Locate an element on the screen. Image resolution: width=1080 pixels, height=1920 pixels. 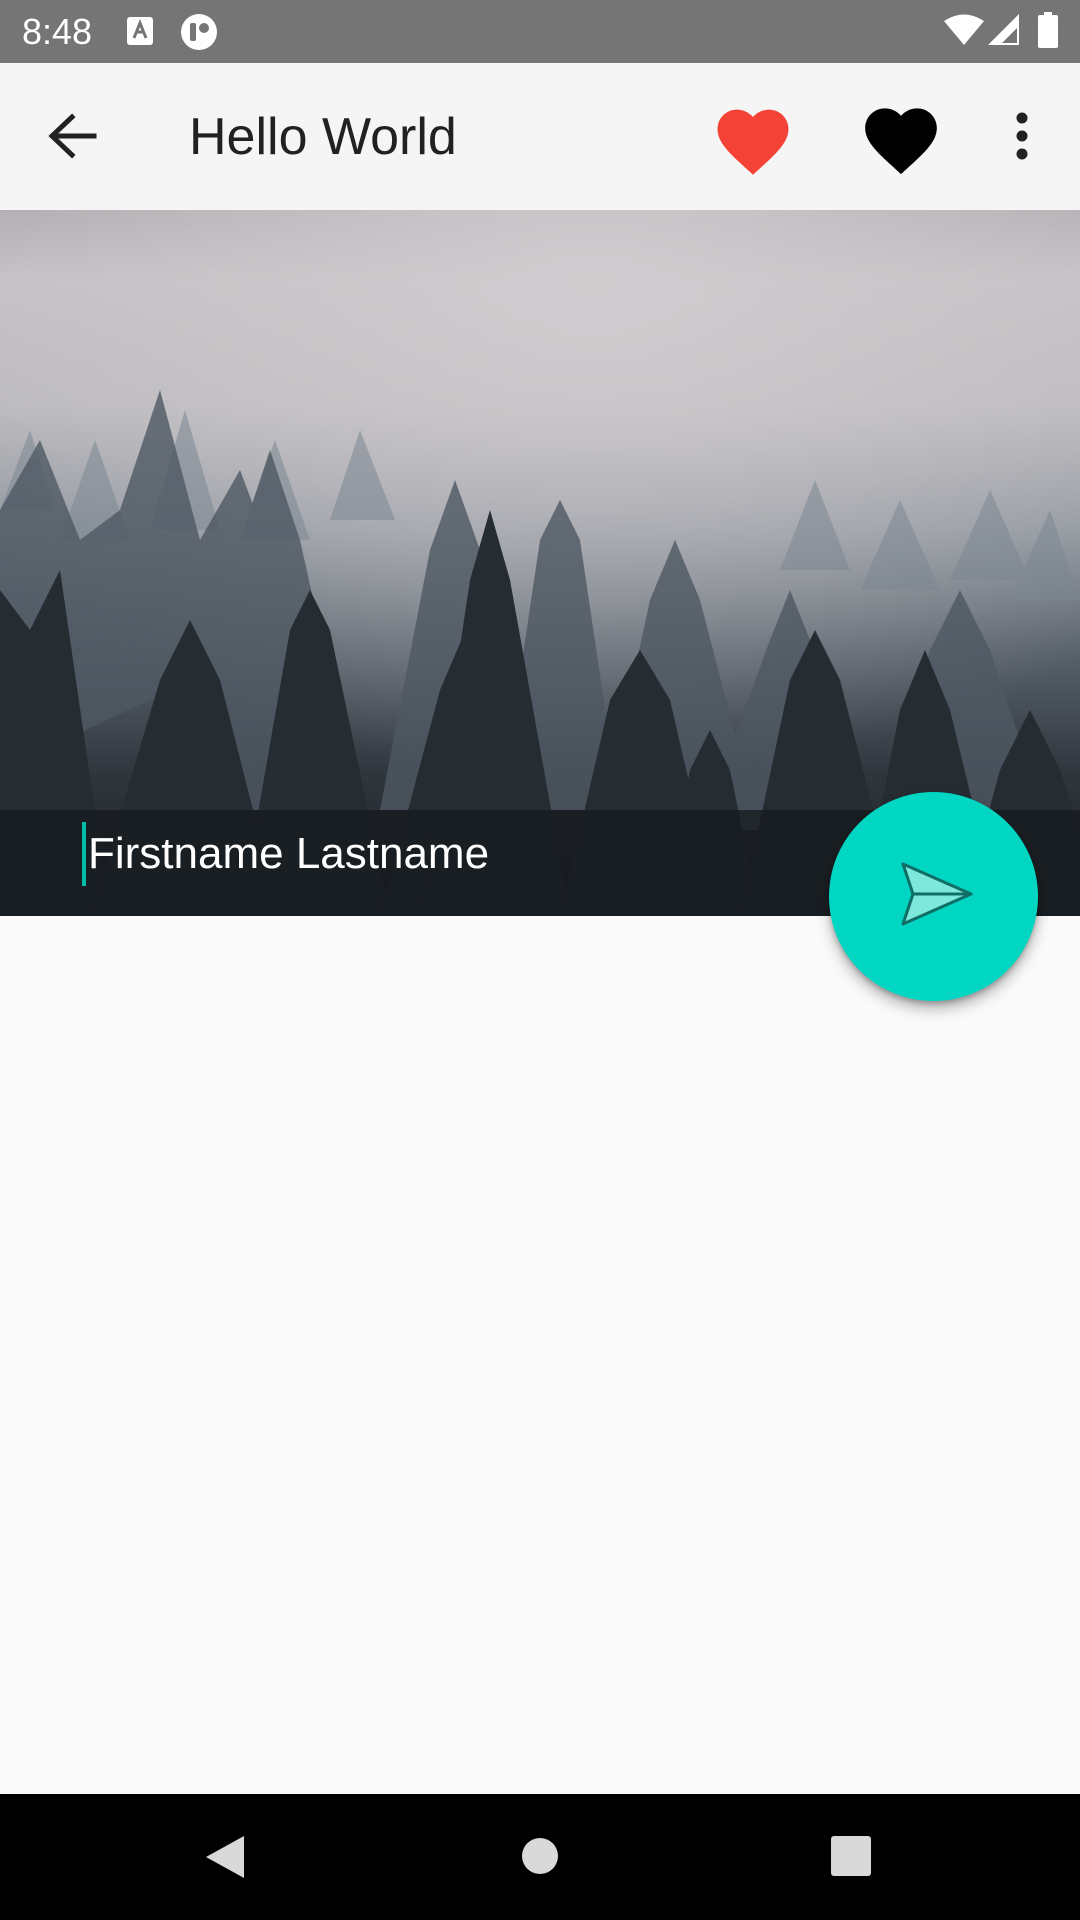
battery-icon is located at coordinates (1048, 32).